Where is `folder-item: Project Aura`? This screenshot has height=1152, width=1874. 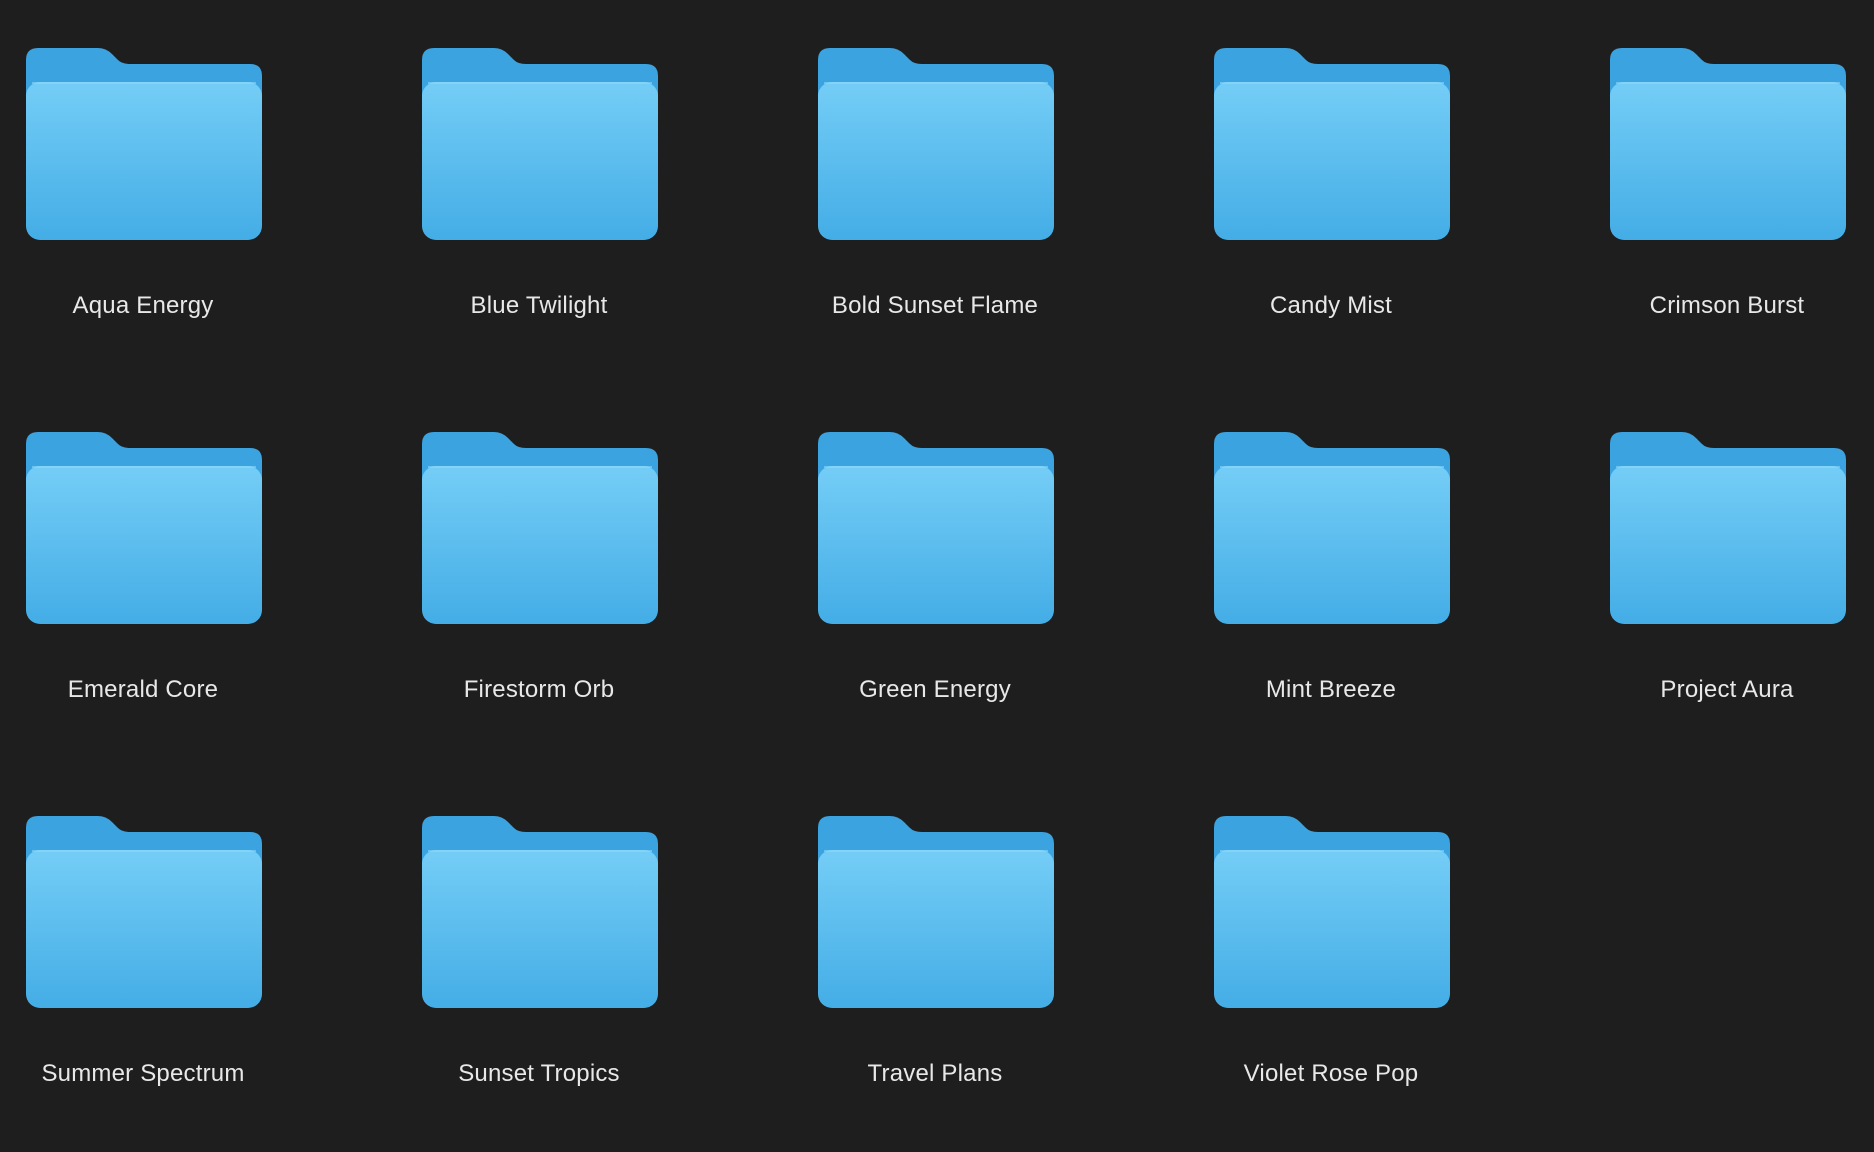 folder-item: Project Aura is located at coordinates (1729, 576).